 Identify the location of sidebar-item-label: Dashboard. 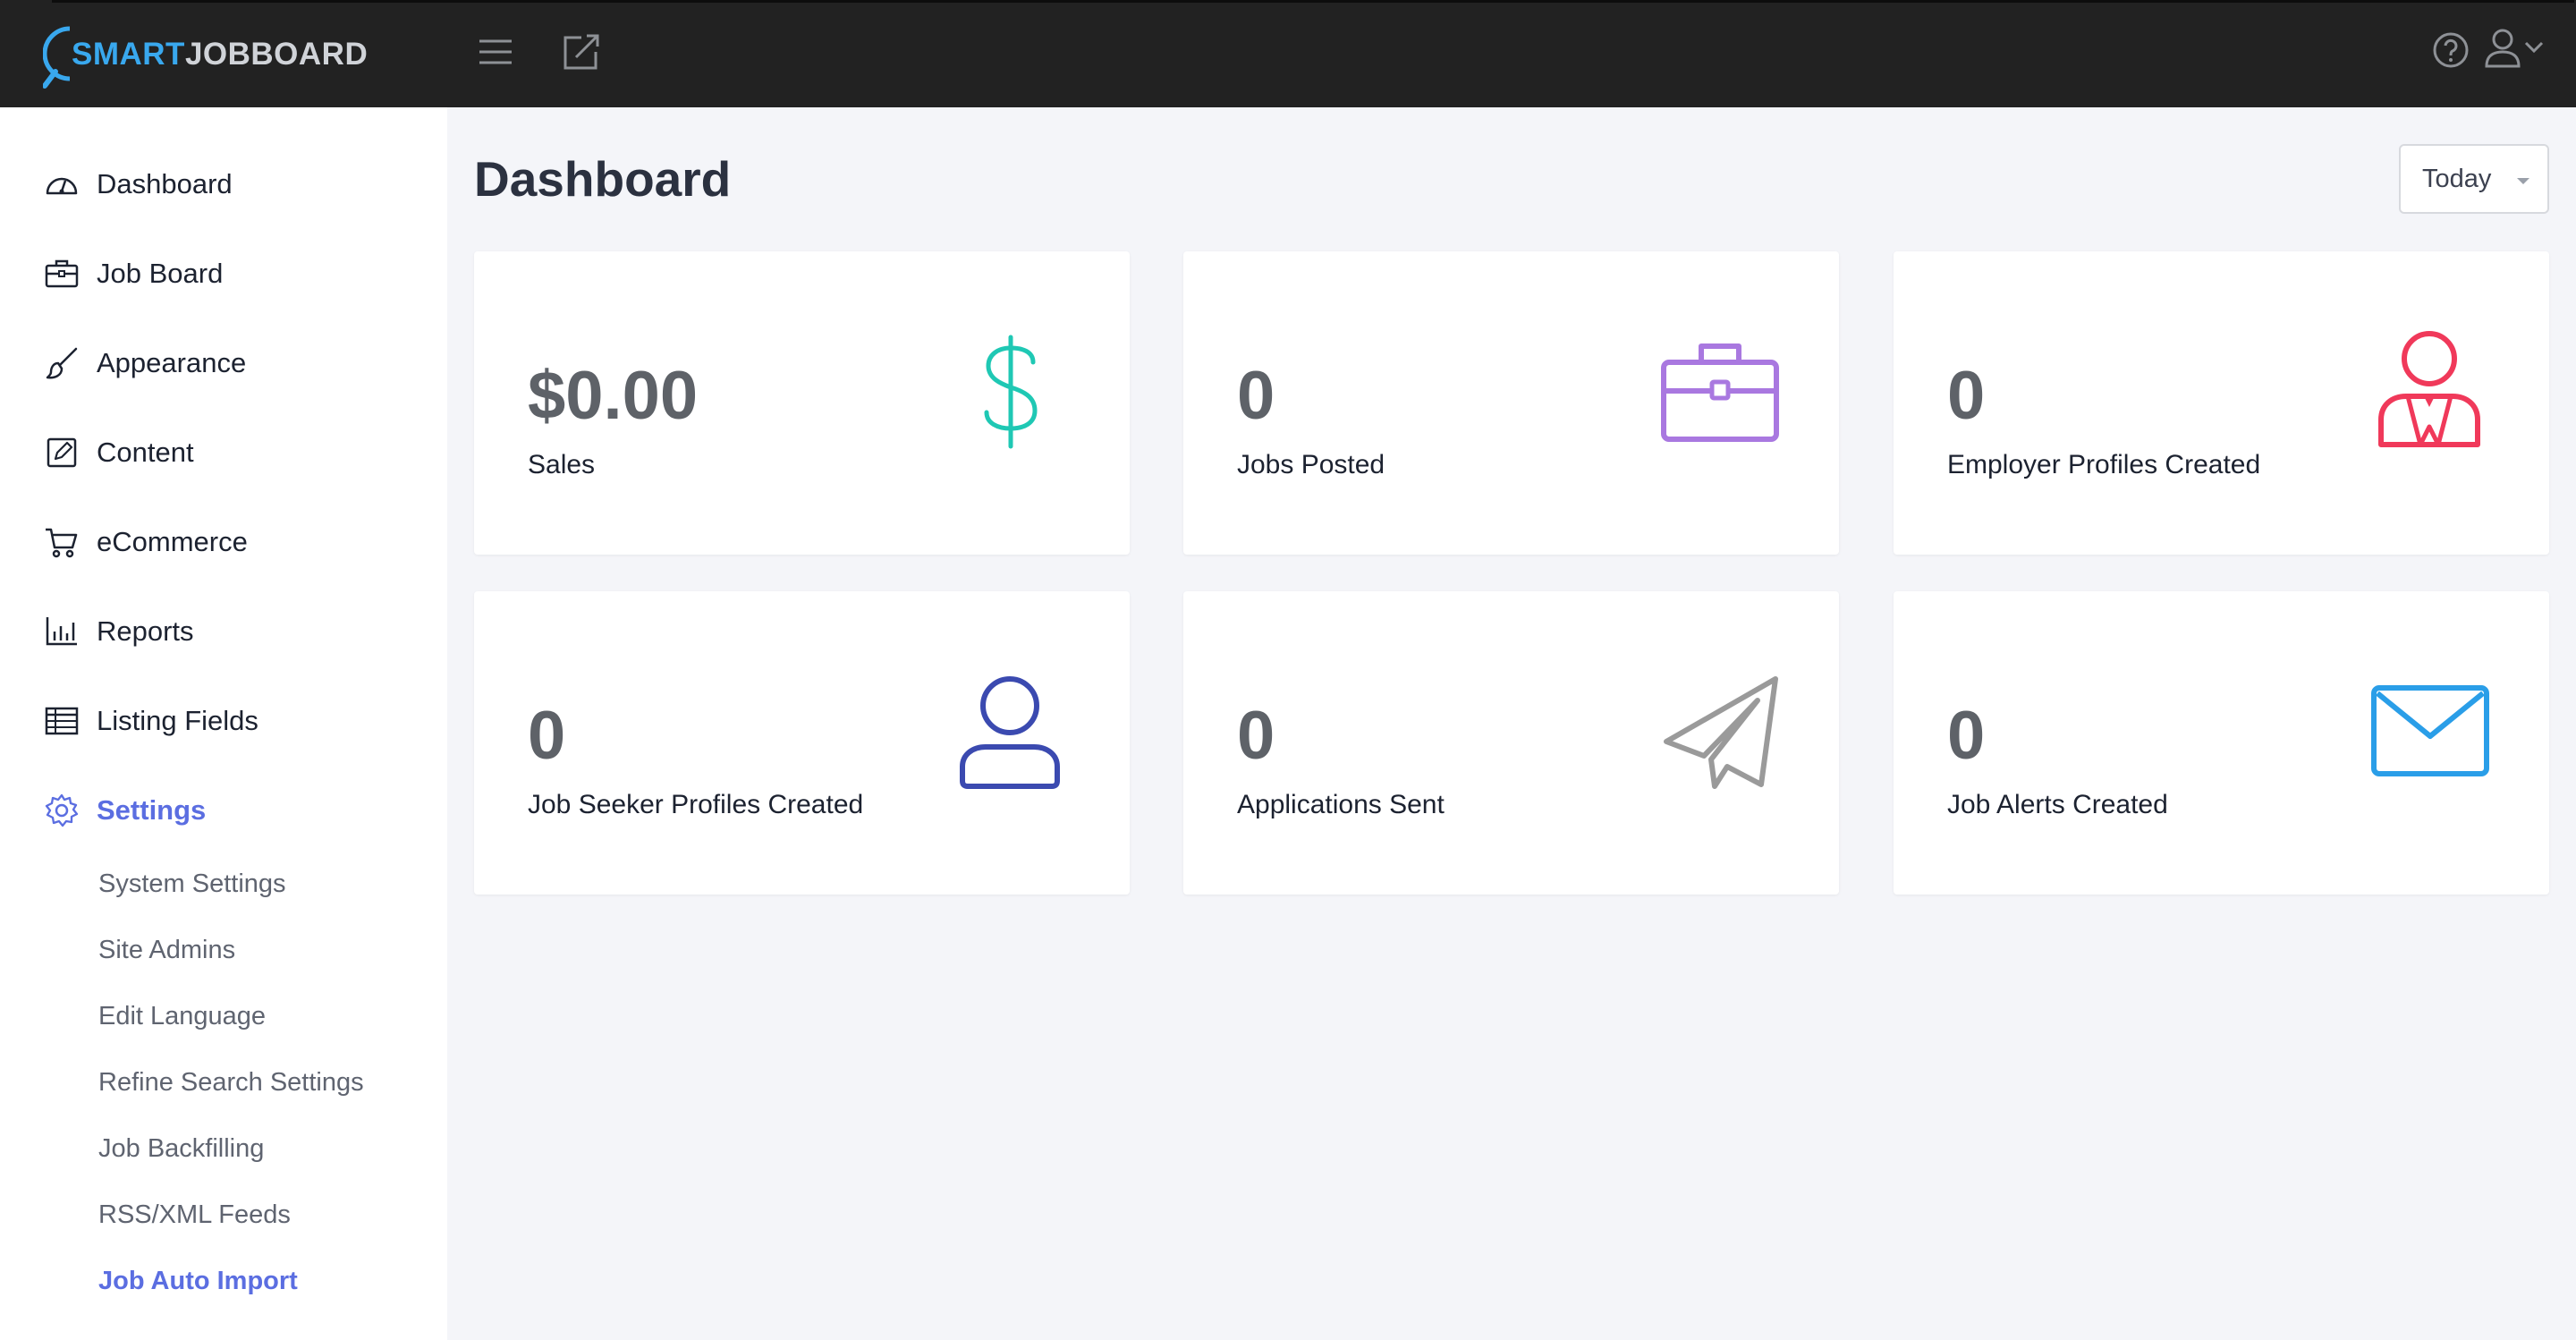
(165, 183).